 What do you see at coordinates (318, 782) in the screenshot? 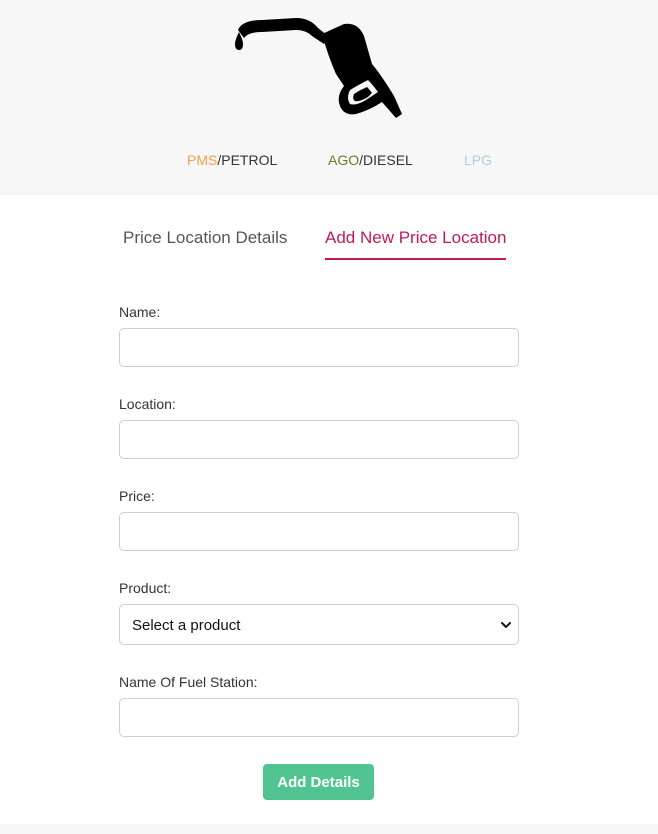
I see `add-details-button: Add Details` at bounding box center [318, 782].